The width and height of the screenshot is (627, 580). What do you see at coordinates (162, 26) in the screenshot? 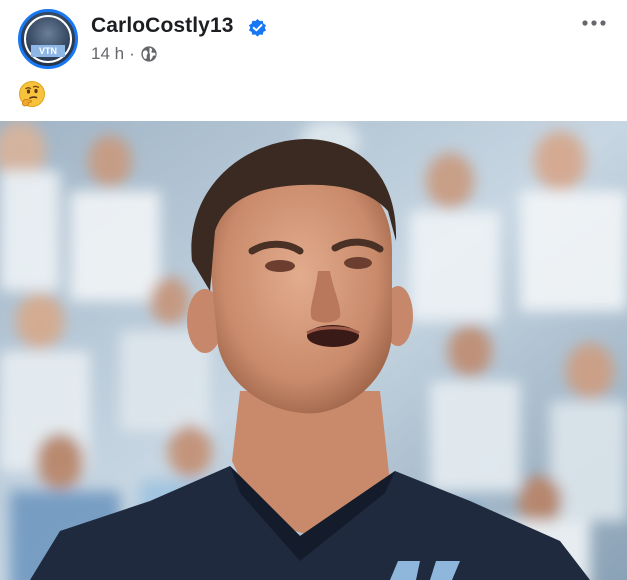
I see `author-name: CarloCostly13` at bounding box center [162, 26].